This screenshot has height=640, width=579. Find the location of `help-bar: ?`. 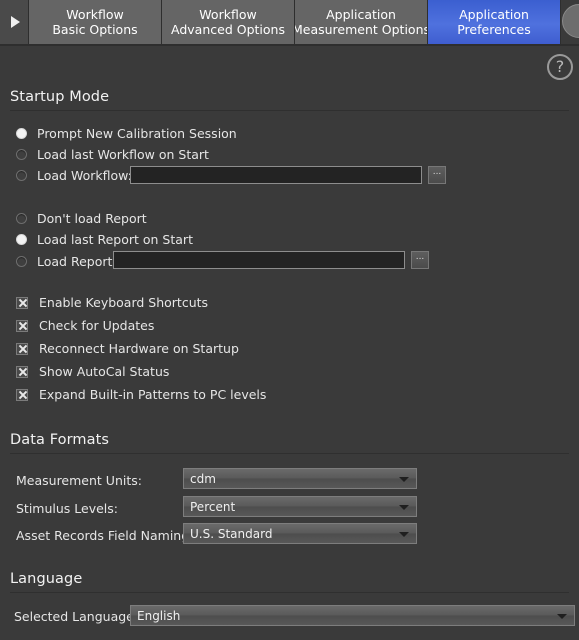

help-bar: ? is located at coordinates (289, 67).